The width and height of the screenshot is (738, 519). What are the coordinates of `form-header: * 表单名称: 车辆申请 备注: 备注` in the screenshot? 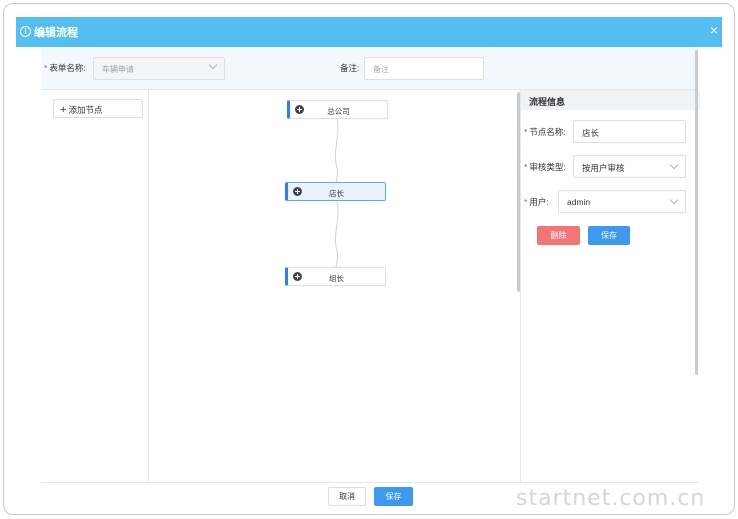 It's located at (368, 68).